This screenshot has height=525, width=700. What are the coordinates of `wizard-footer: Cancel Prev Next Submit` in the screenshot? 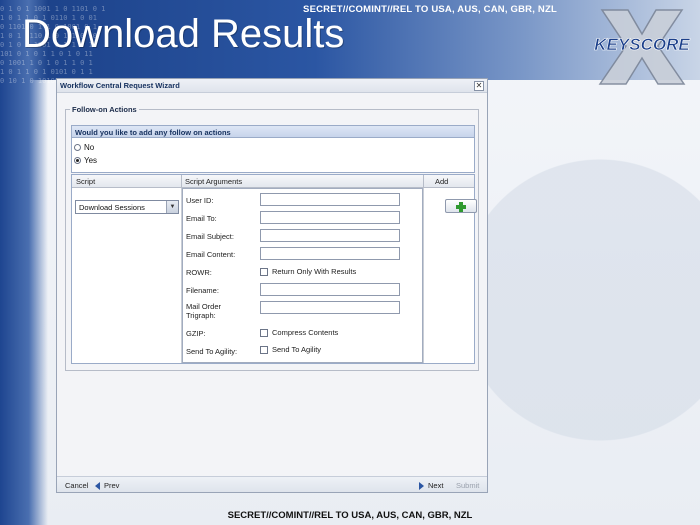 It's located at (272, 484).